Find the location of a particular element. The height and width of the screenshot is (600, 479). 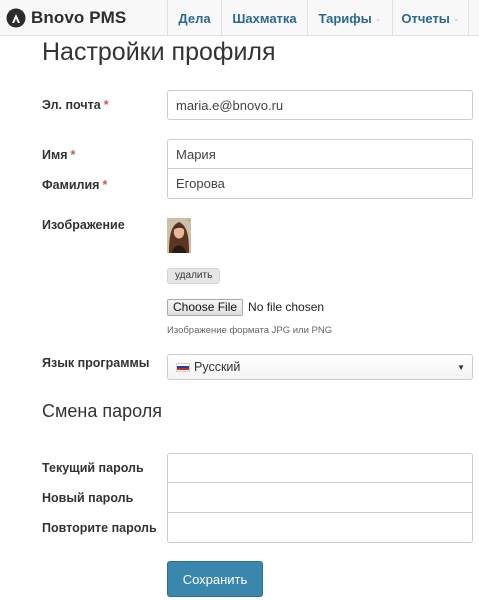

avatar-photo is located at coordinates (179, 235).